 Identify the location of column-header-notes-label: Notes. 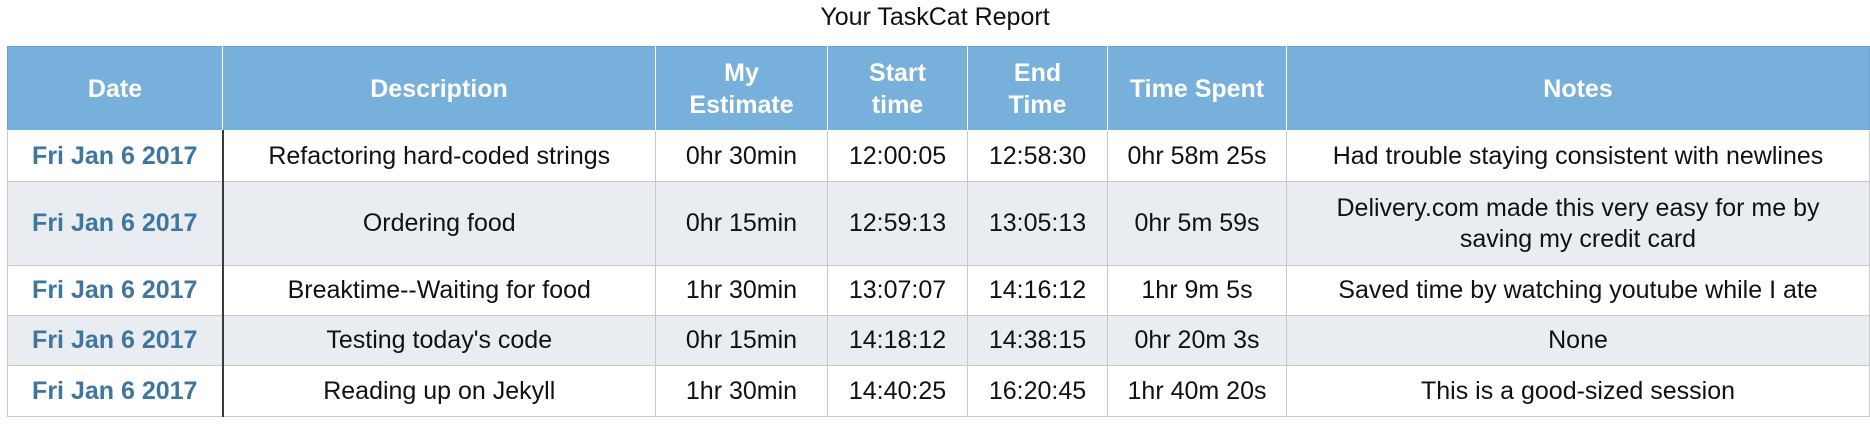
(1578, 88).